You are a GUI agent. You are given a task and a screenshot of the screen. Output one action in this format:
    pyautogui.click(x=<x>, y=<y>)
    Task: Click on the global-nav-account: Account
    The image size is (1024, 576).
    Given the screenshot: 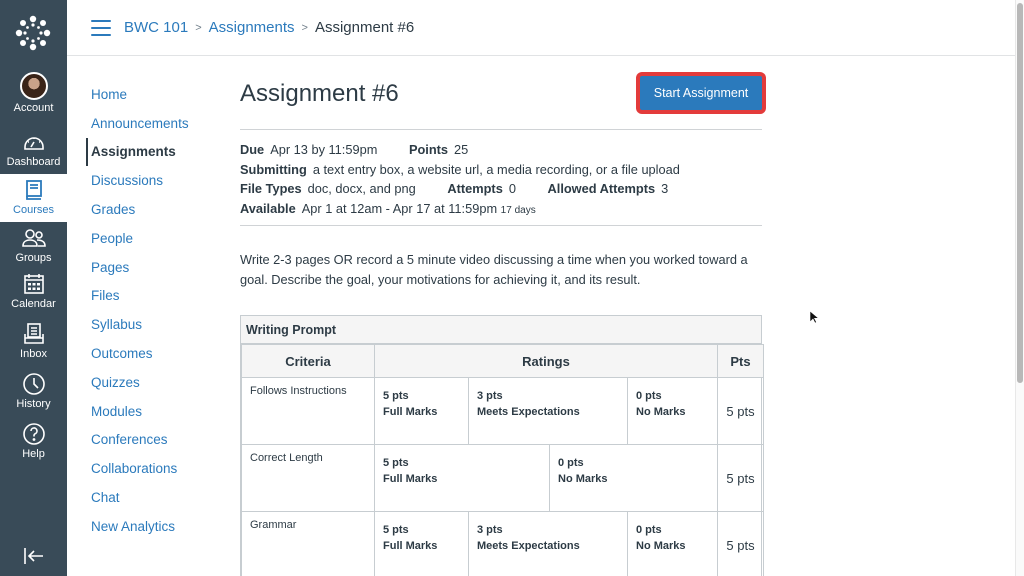 What is the action you would take?
    pyautogui.click(x=33, y=97)
    